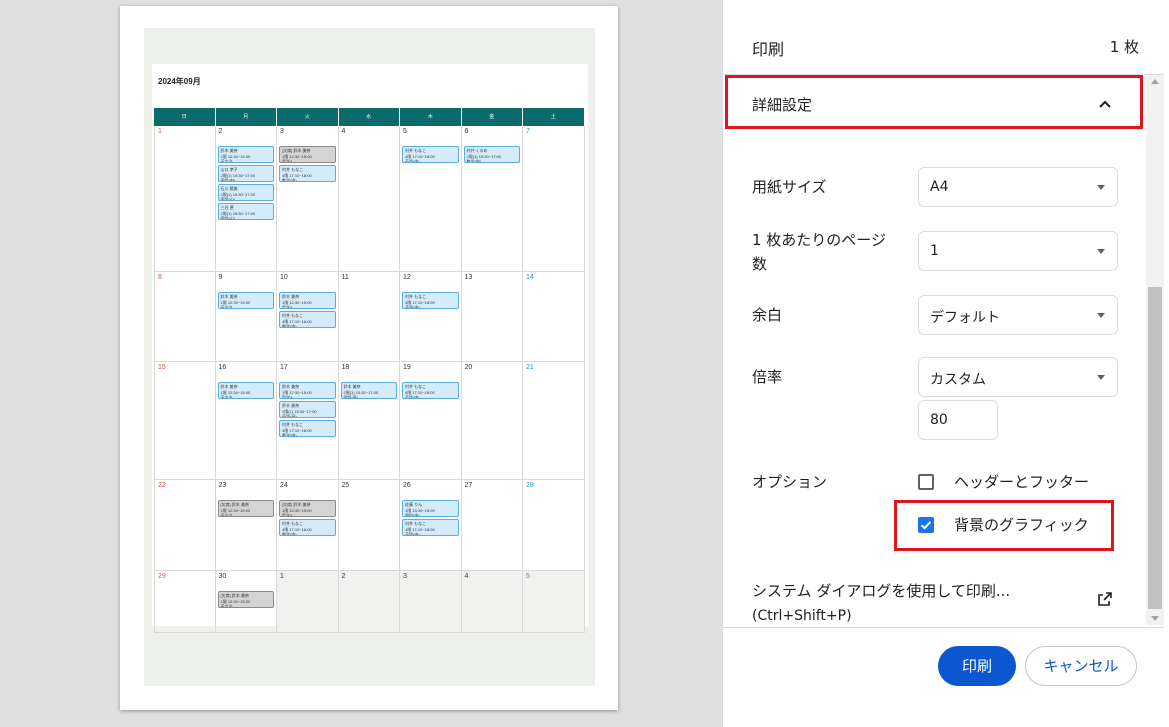 This screenshot has height=727, width=1169. I want to click on day-number: 24, so click(284, 485).